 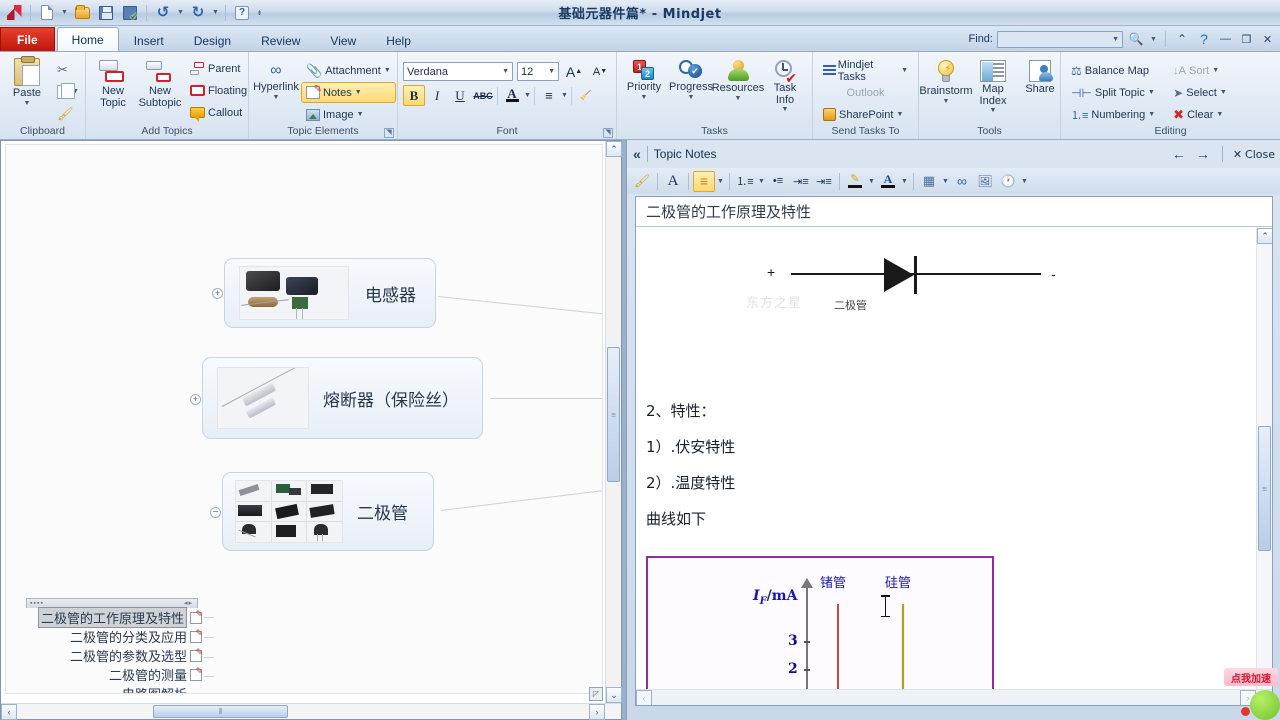 What do you see at coordinates (1182, 39) in the screenshot?
I see `chevron-up-icon: ⌃` at bounding box center [1182, 39].